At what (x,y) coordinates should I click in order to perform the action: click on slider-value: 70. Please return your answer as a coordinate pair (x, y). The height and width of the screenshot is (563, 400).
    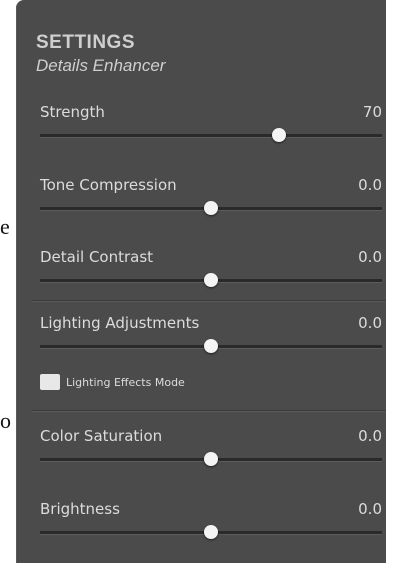
    Looking at the image, I should click on (372, 112).